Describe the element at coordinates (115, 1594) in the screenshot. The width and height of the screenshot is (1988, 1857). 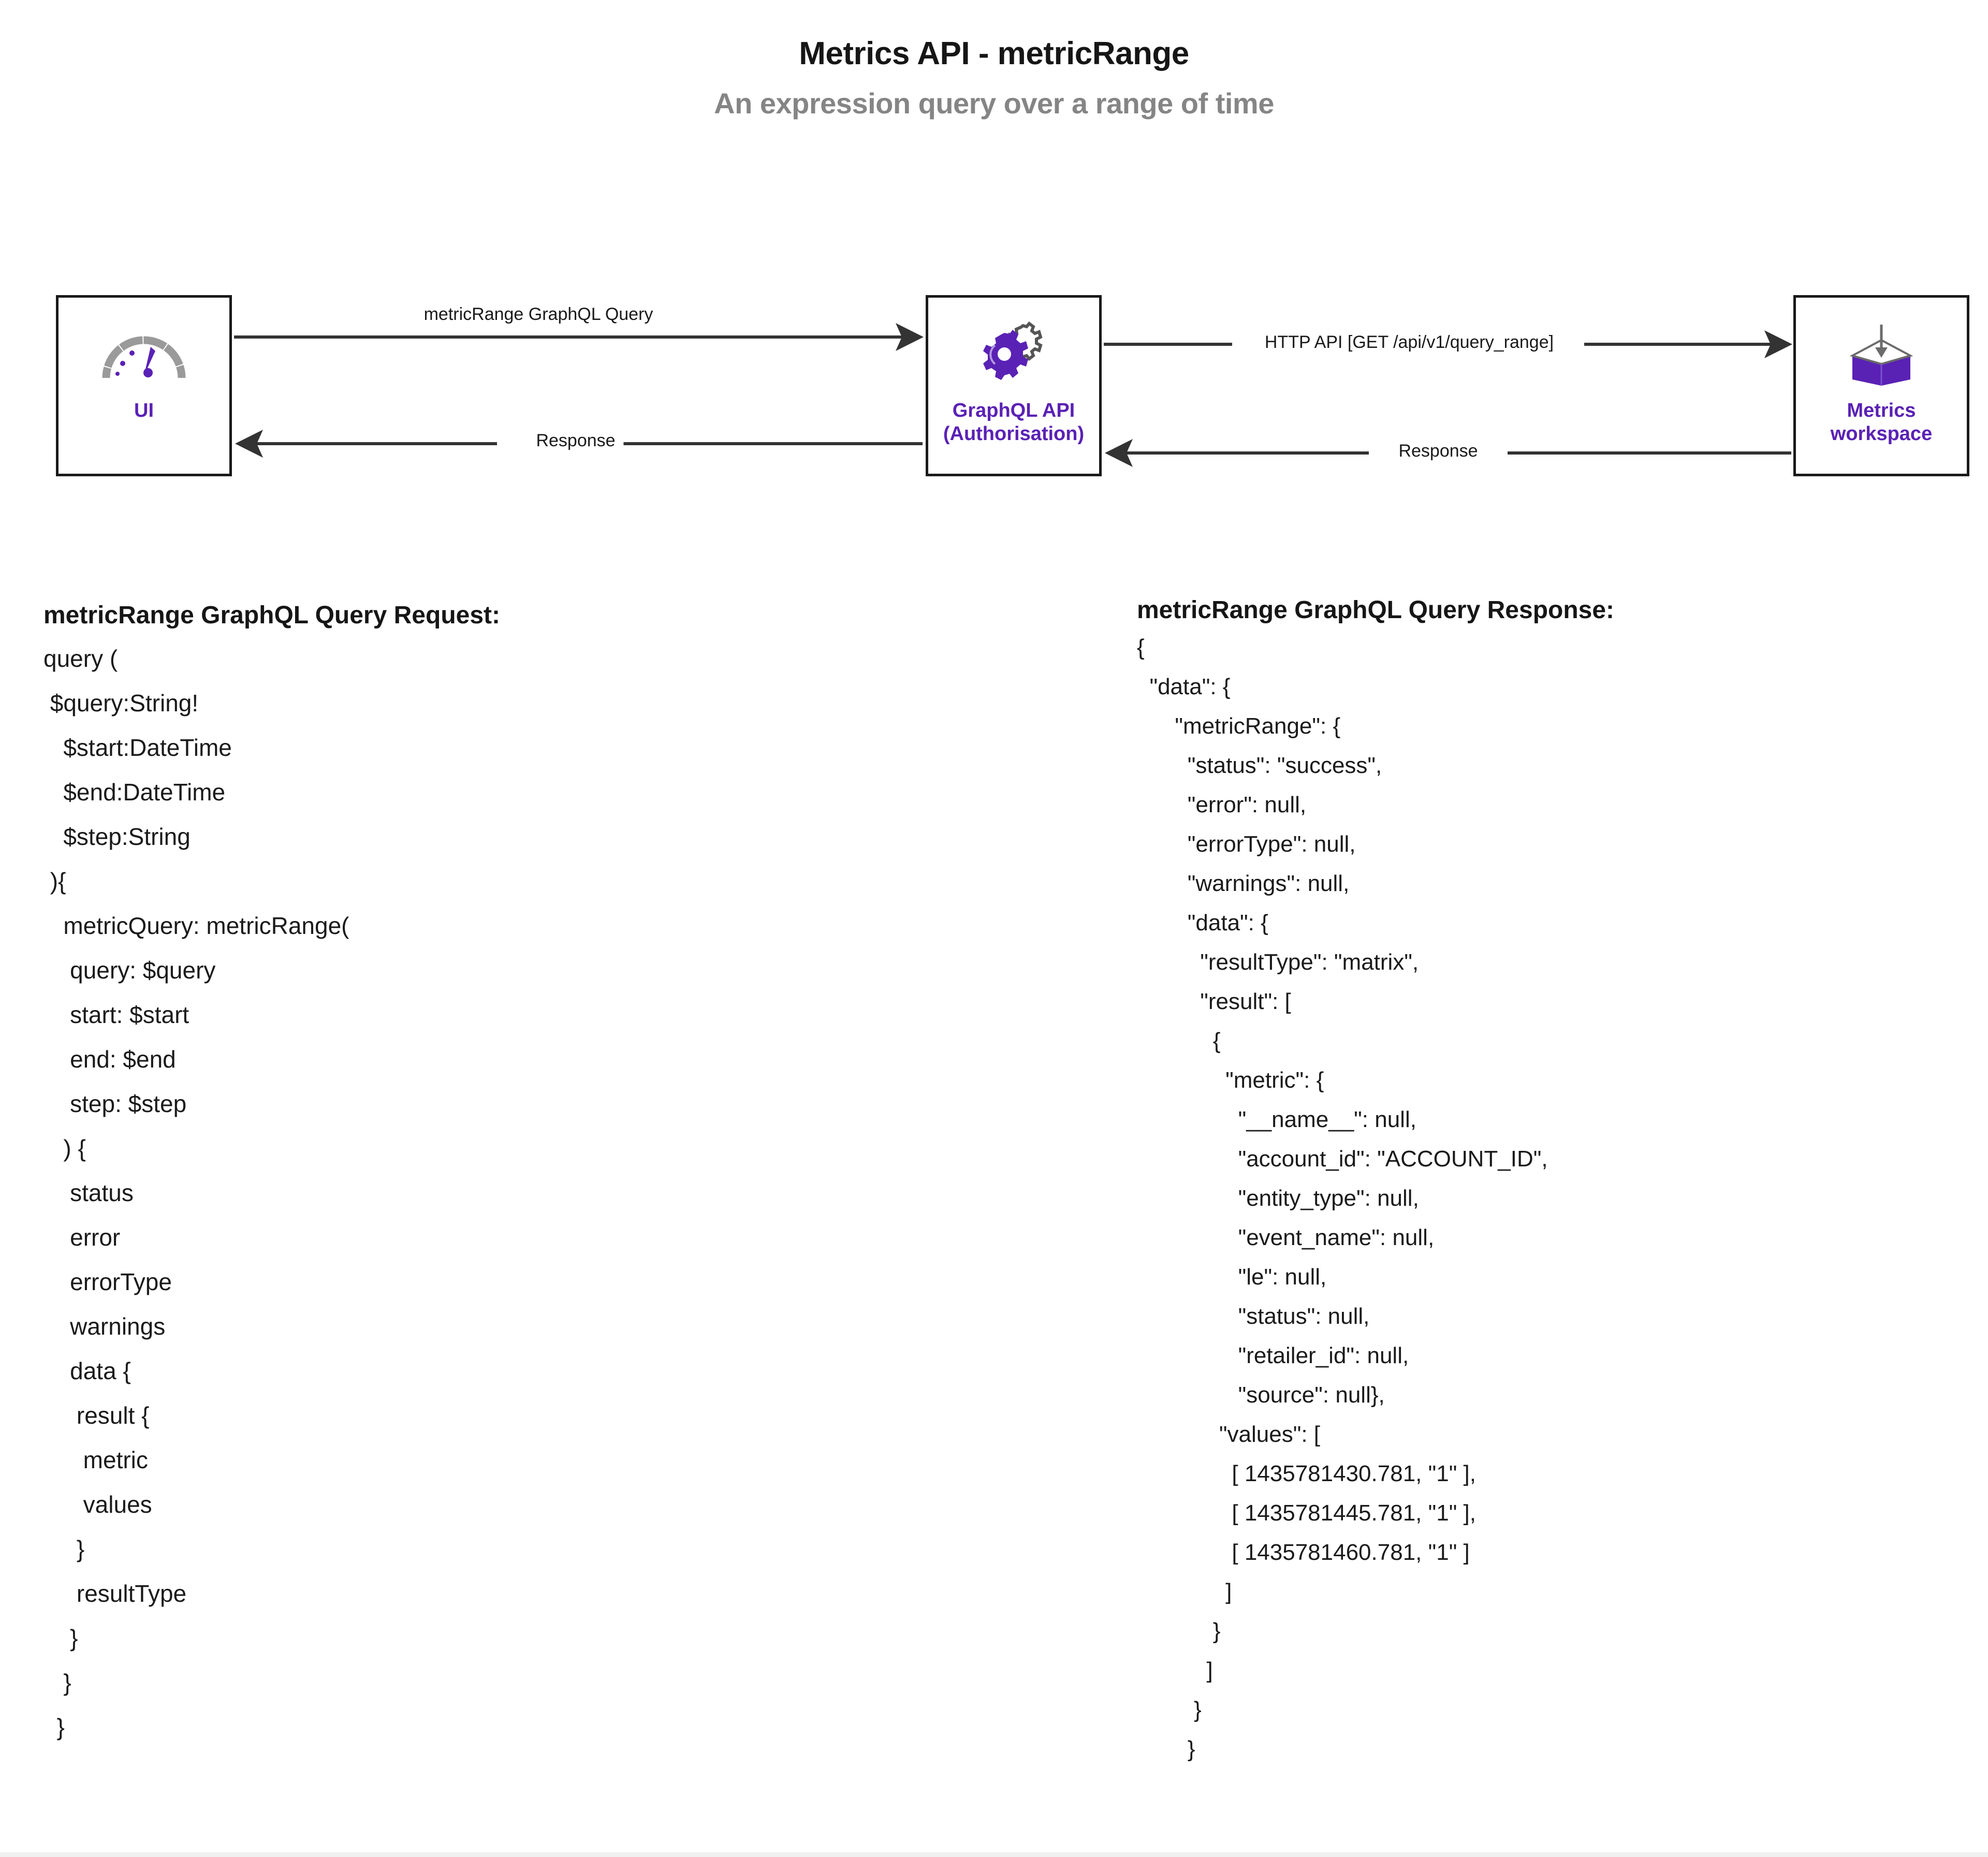
I see `code-line: resultType` at that location.